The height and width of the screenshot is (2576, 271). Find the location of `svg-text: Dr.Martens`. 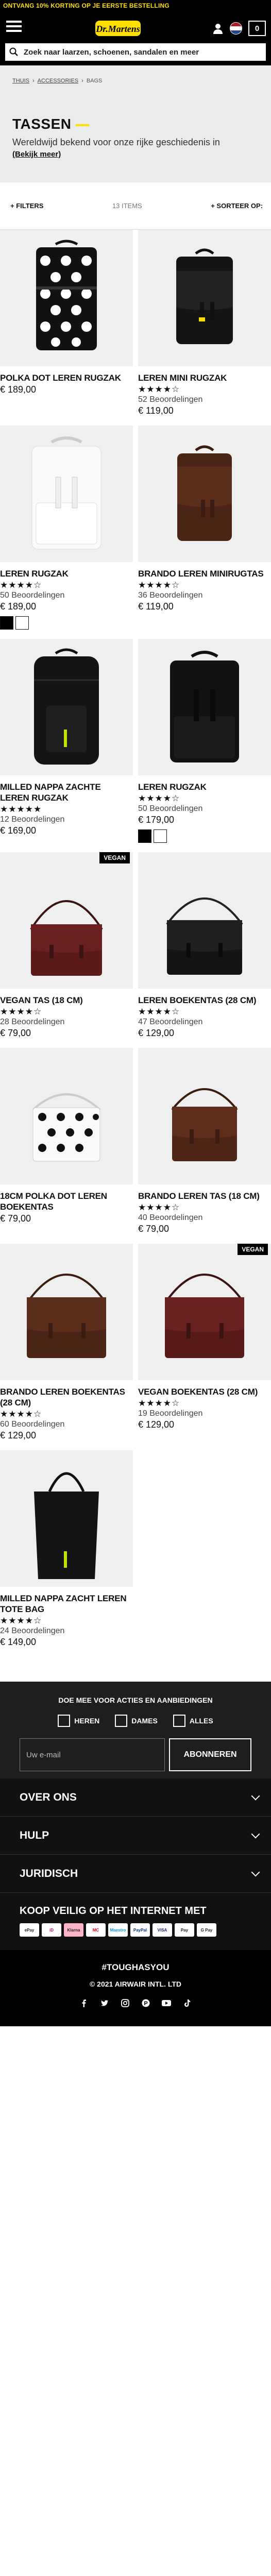

svg-text: Dr.Martens is located at coordinates (117, 29).